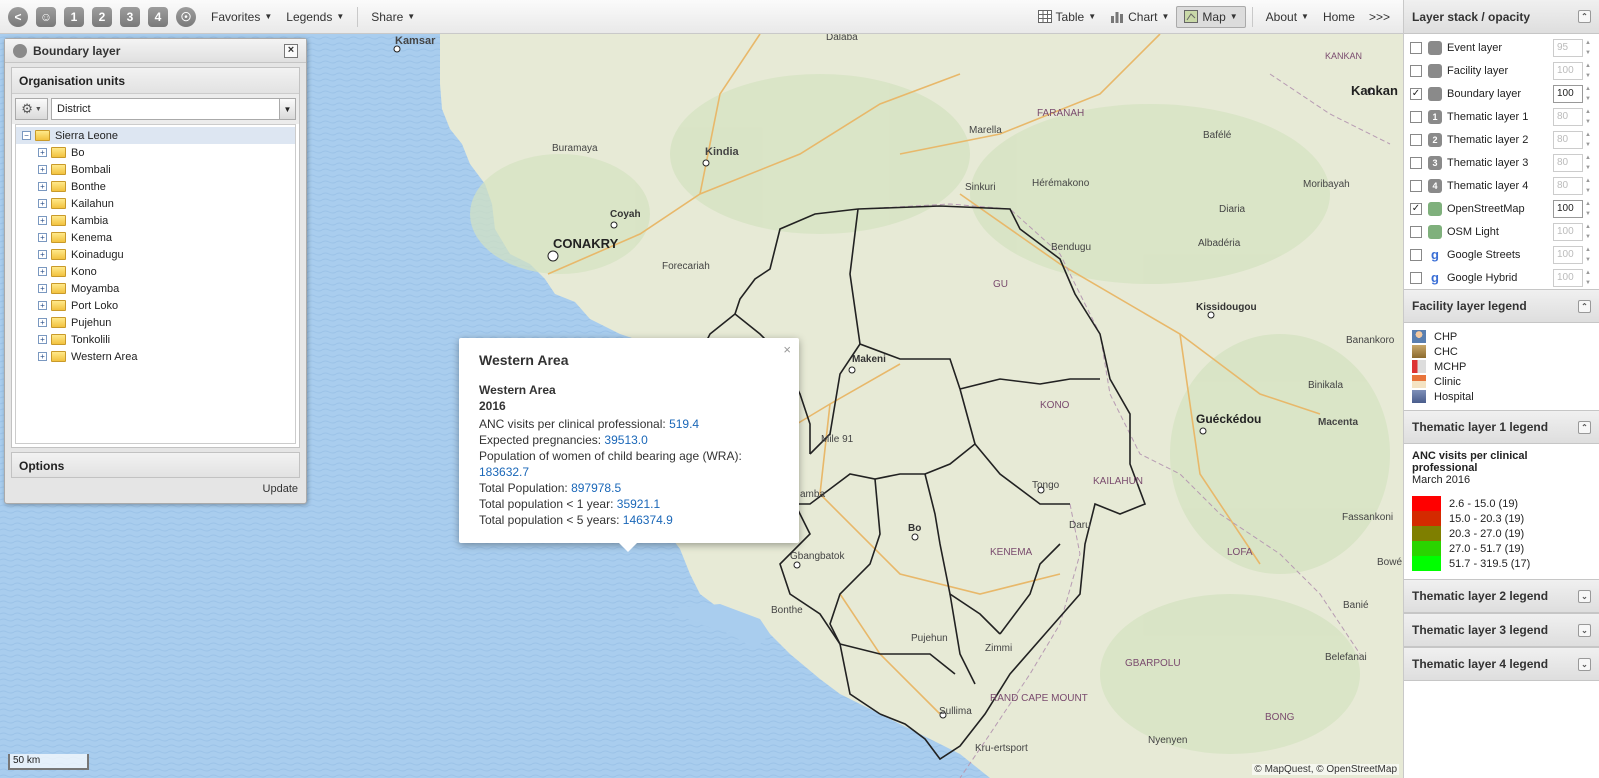 The width and height of the screenshot is (1599, 778). I want to click on home-link: Home, so click(1339, 17).